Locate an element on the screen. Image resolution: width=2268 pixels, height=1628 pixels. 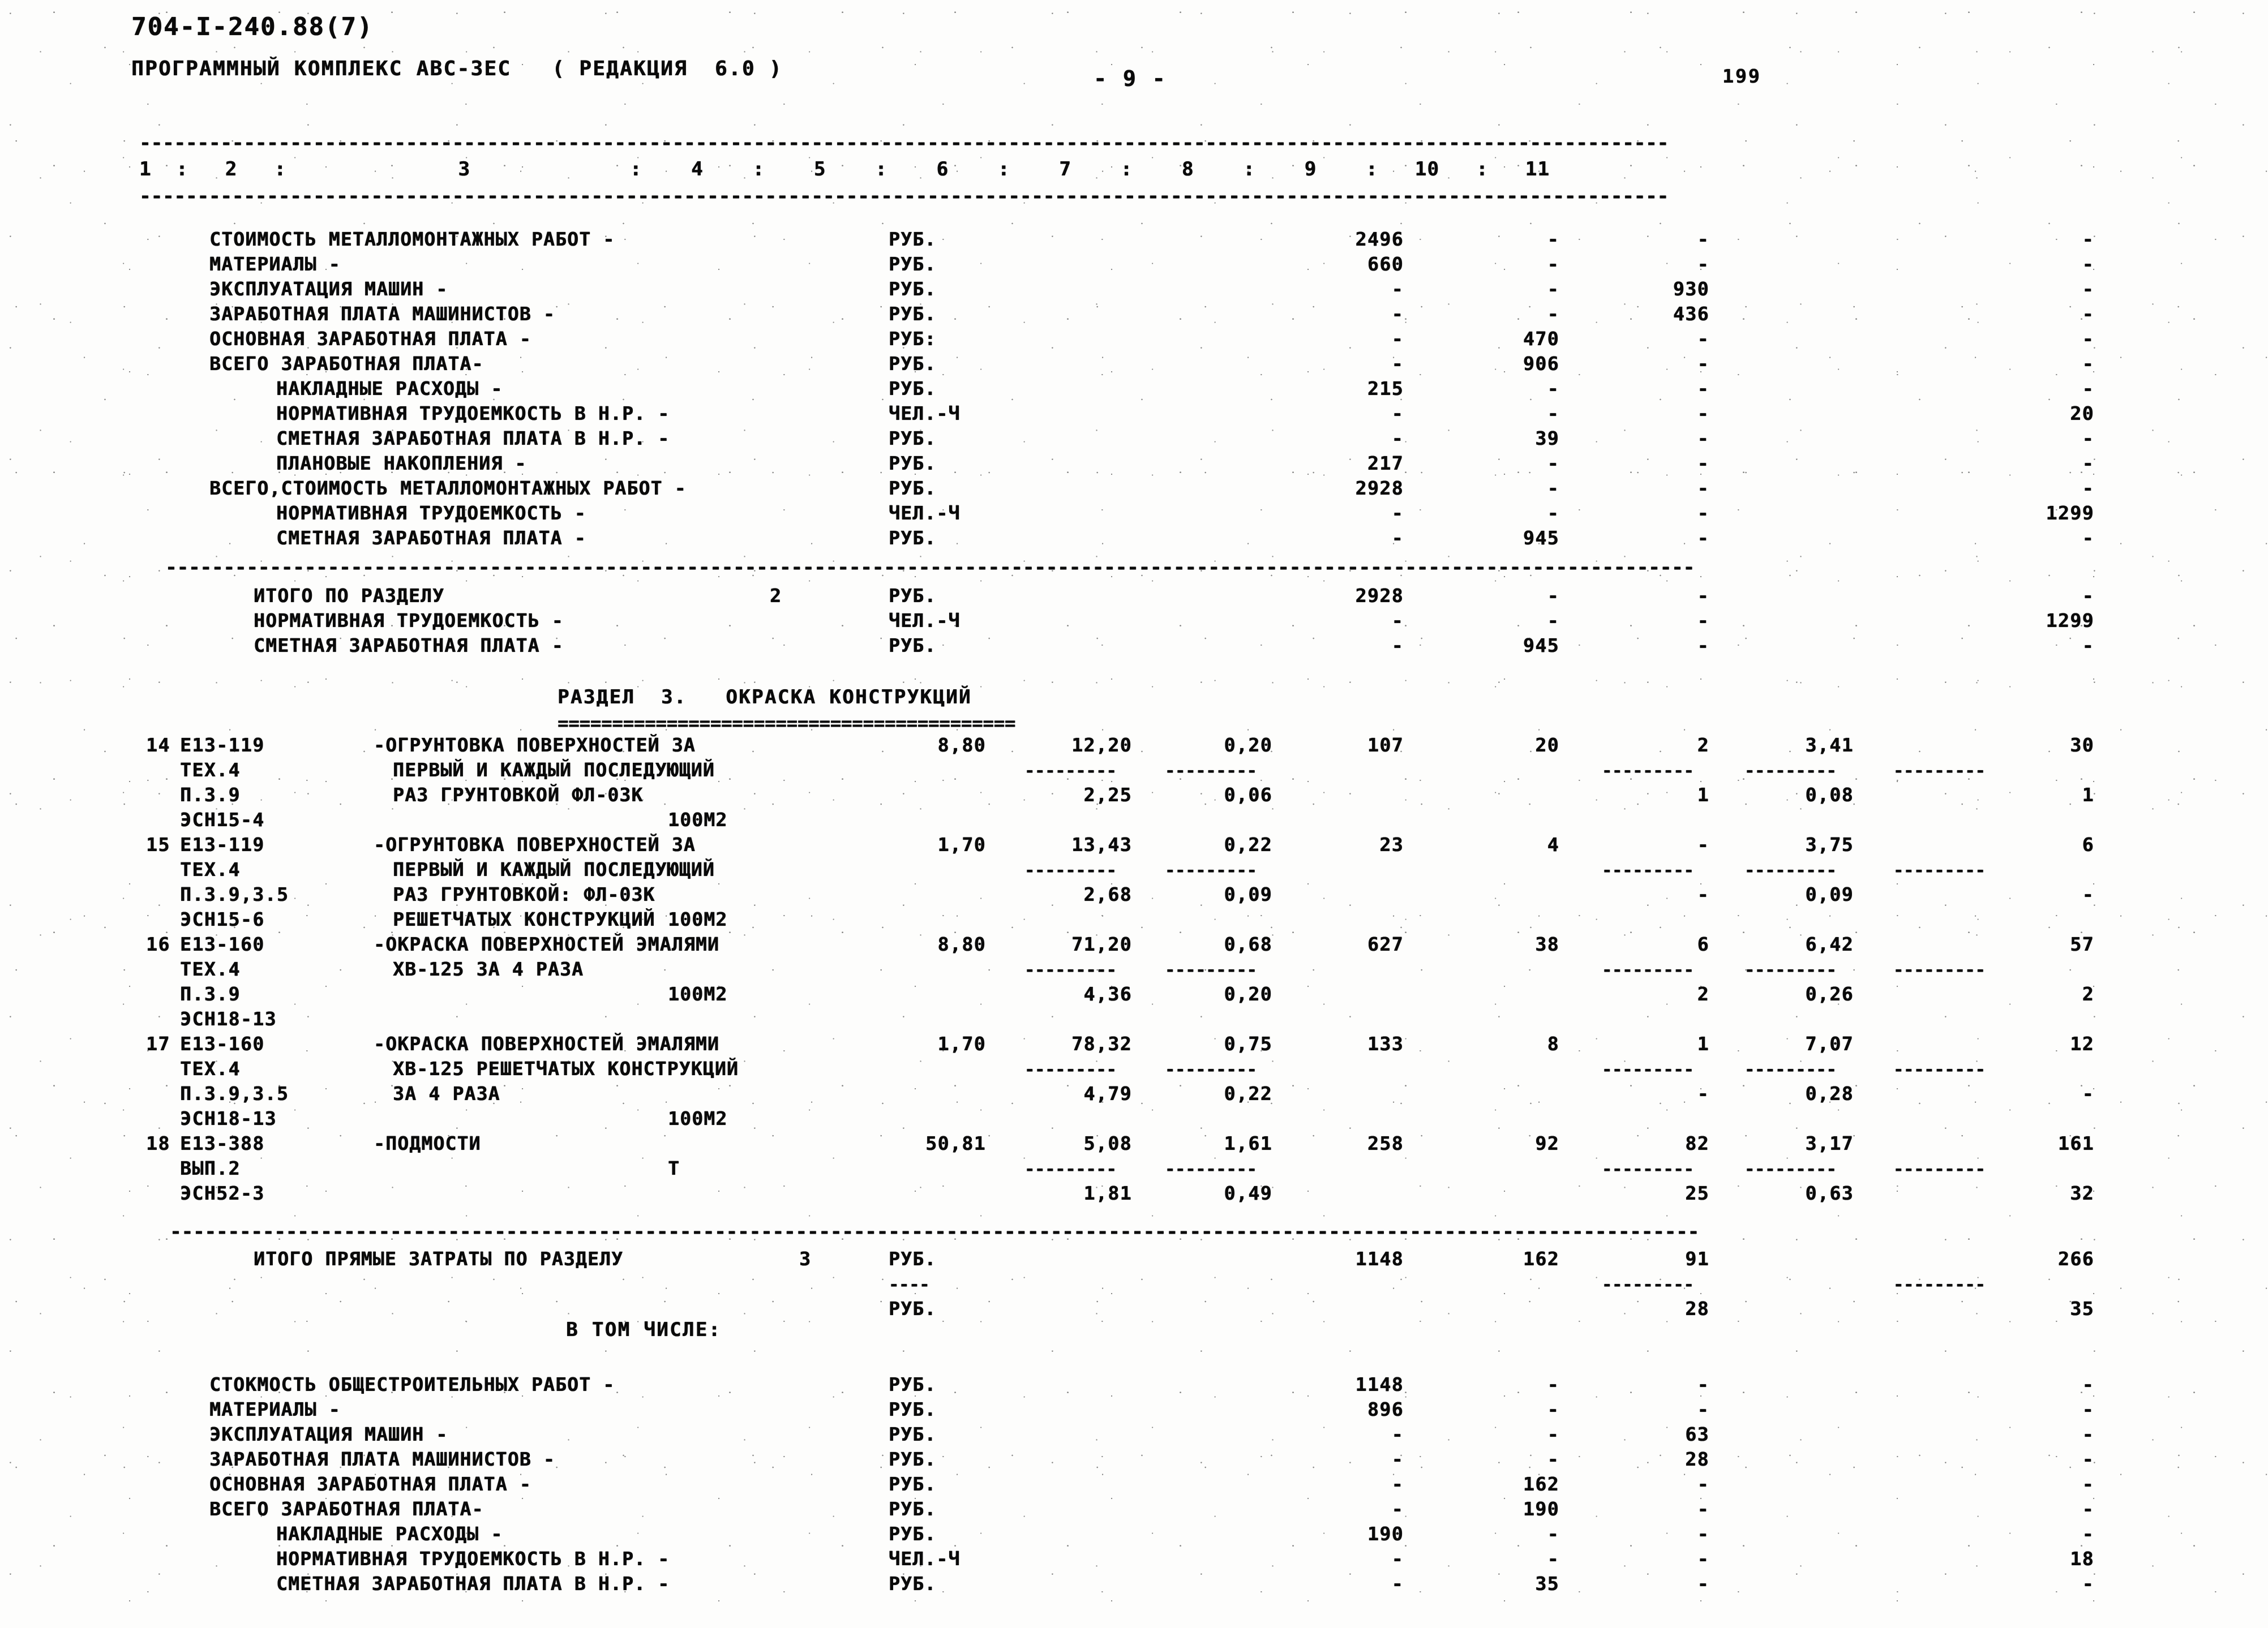
metalwork-label: НОРМАТИВНАЯ ТРУДОЕМКОСТЬ - is located at coordinates (431, 513).